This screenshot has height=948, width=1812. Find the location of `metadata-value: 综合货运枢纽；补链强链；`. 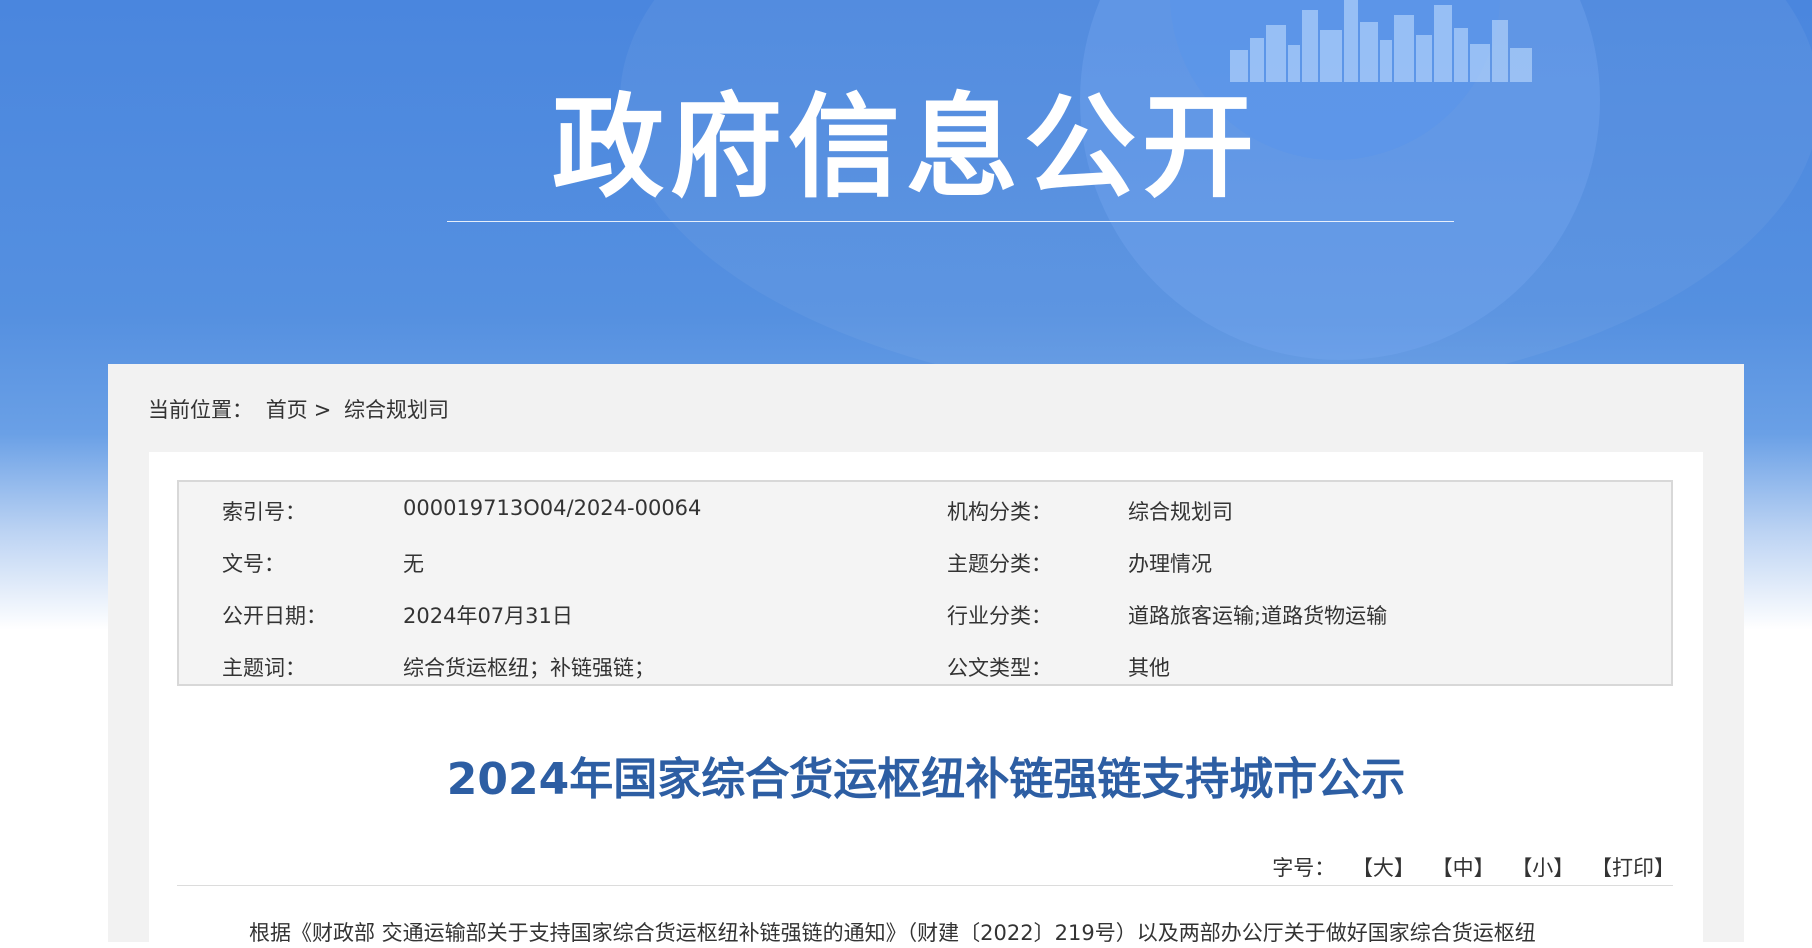

metadata-value: 综合货运枢纽；补链强链； is located at coordinates (529, 668).